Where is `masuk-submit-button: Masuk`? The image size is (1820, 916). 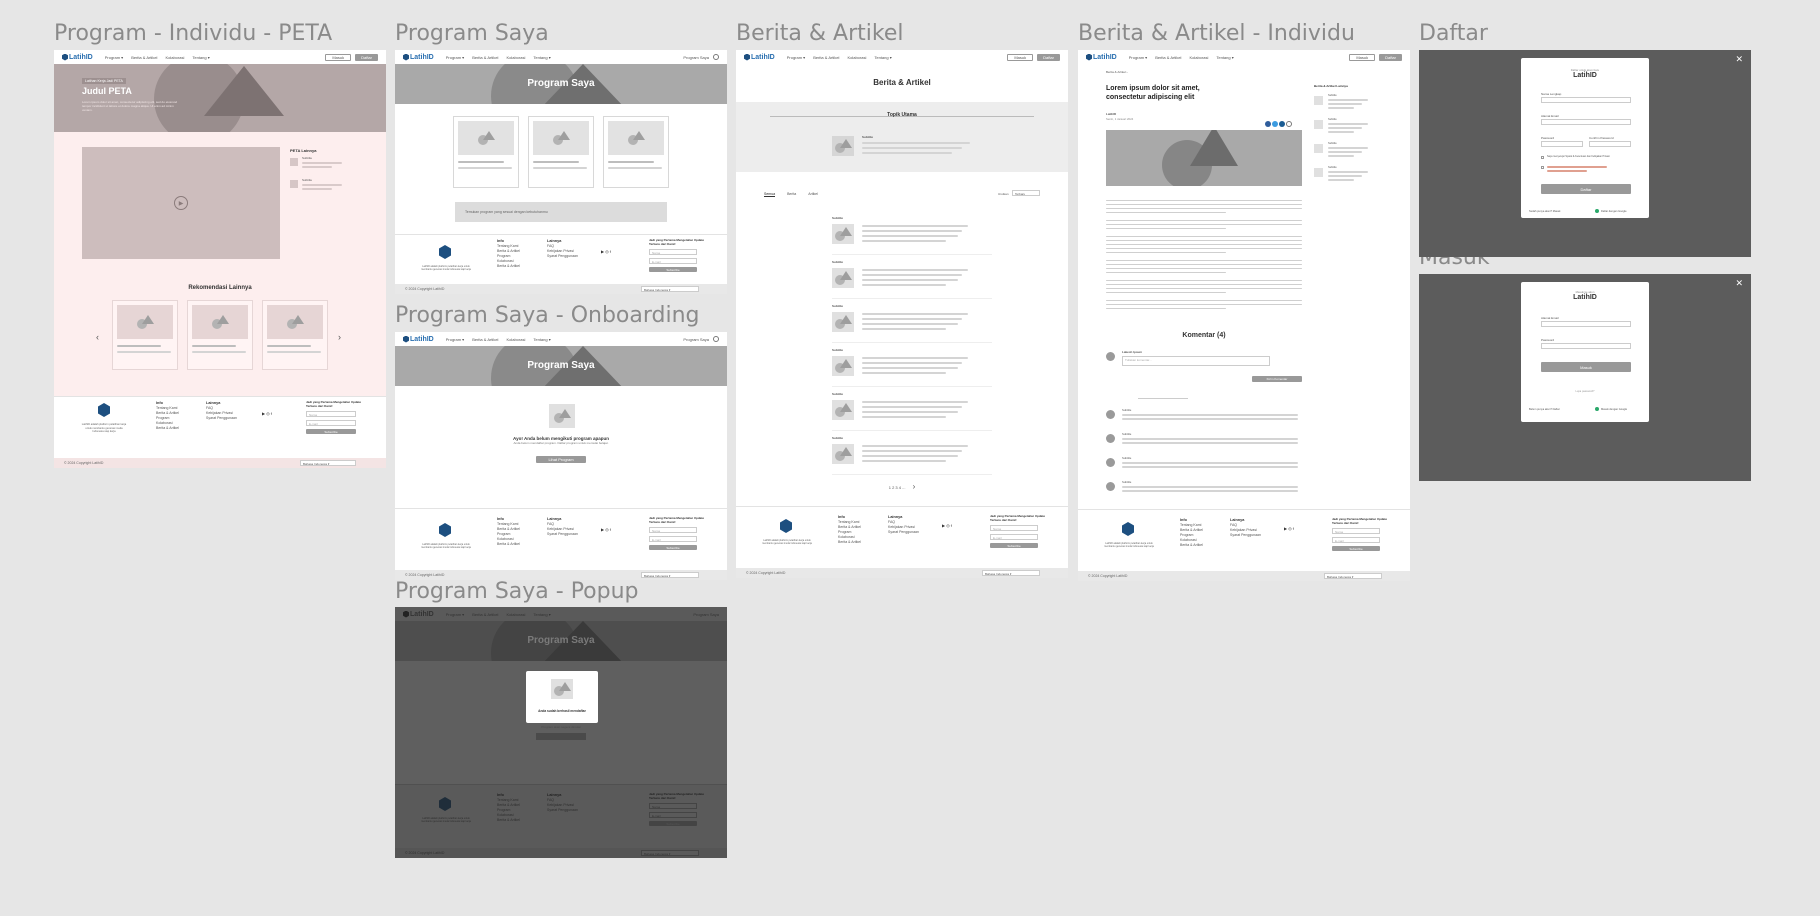 masuk-submit-button: Masuk is located at coordinates (1586, 367).